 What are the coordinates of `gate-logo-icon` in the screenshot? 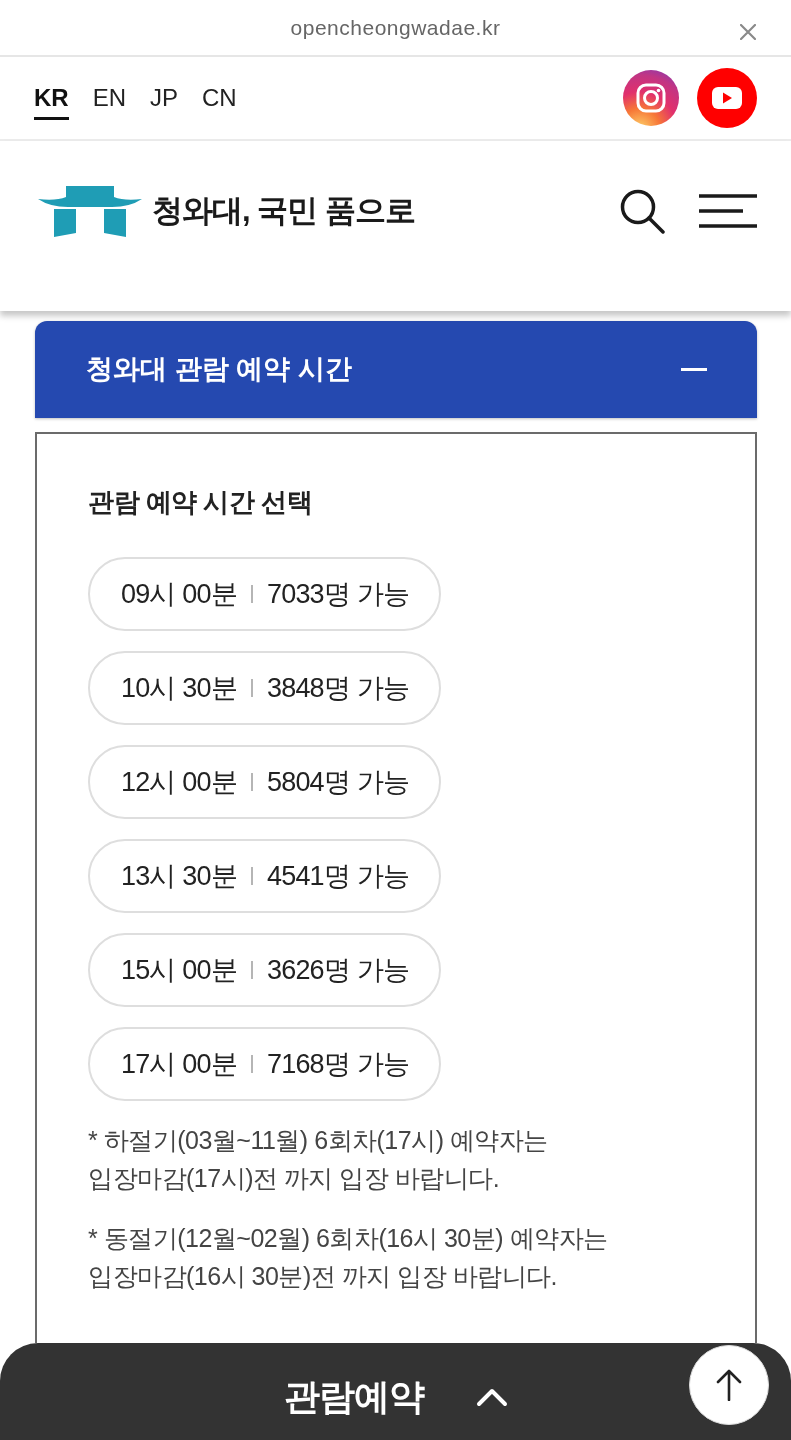 It's located at (90, 211).